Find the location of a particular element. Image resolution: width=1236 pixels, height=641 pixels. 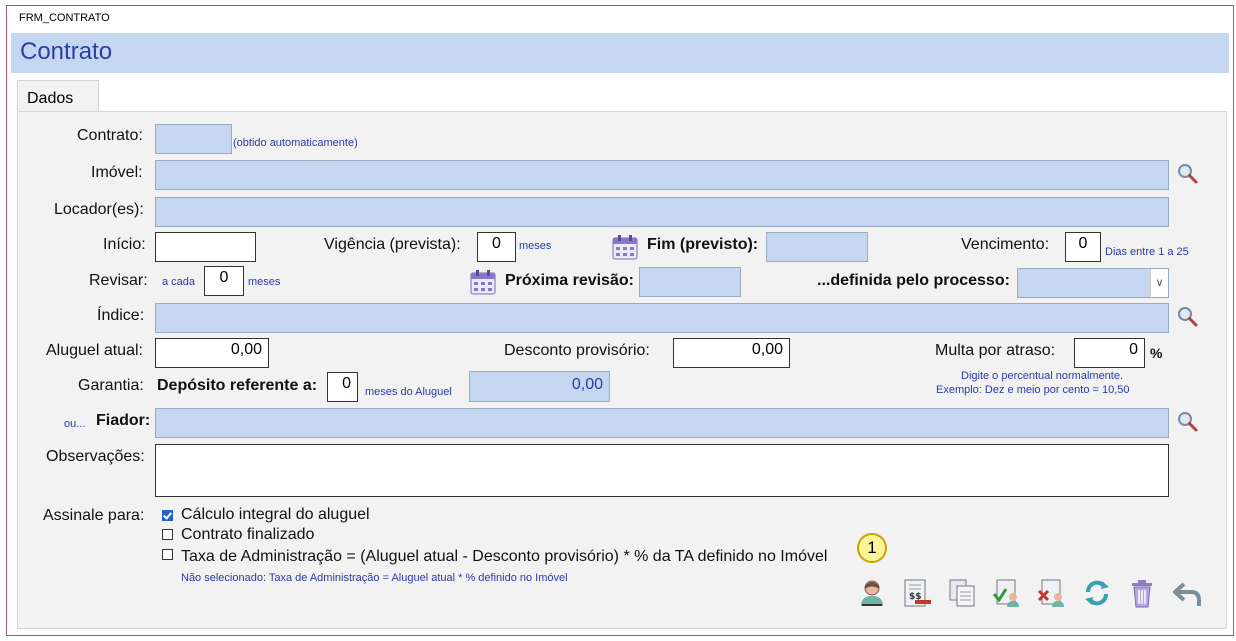

garantia-unit: meses do Aluguel is located at coordinates (408, 392).